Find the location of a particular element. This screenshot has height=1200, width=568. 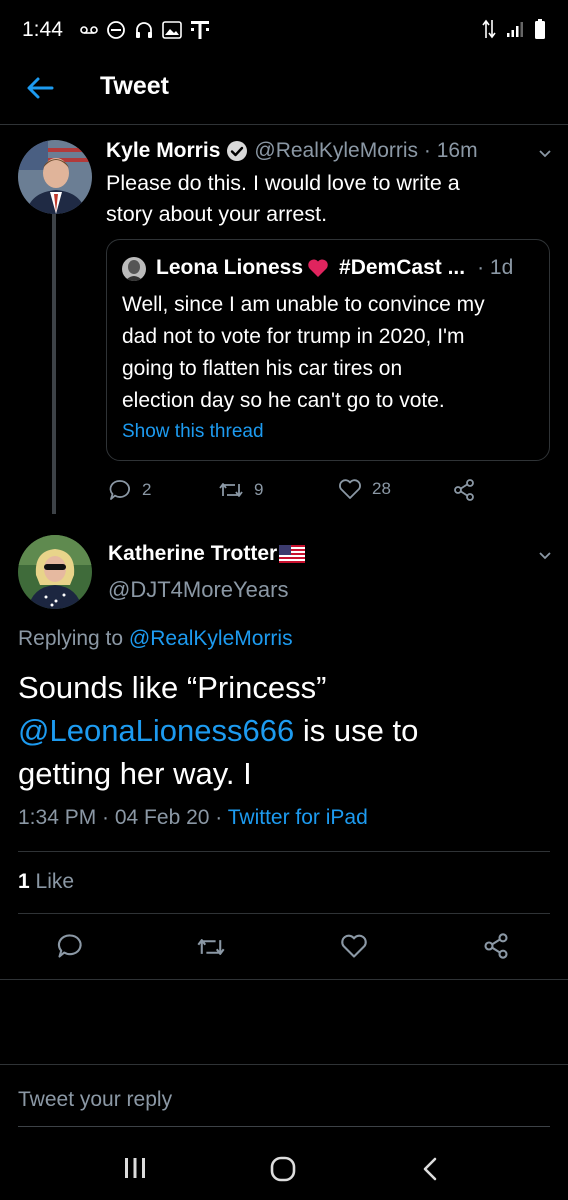

headphones-icon is located at coordinates (144, 30).